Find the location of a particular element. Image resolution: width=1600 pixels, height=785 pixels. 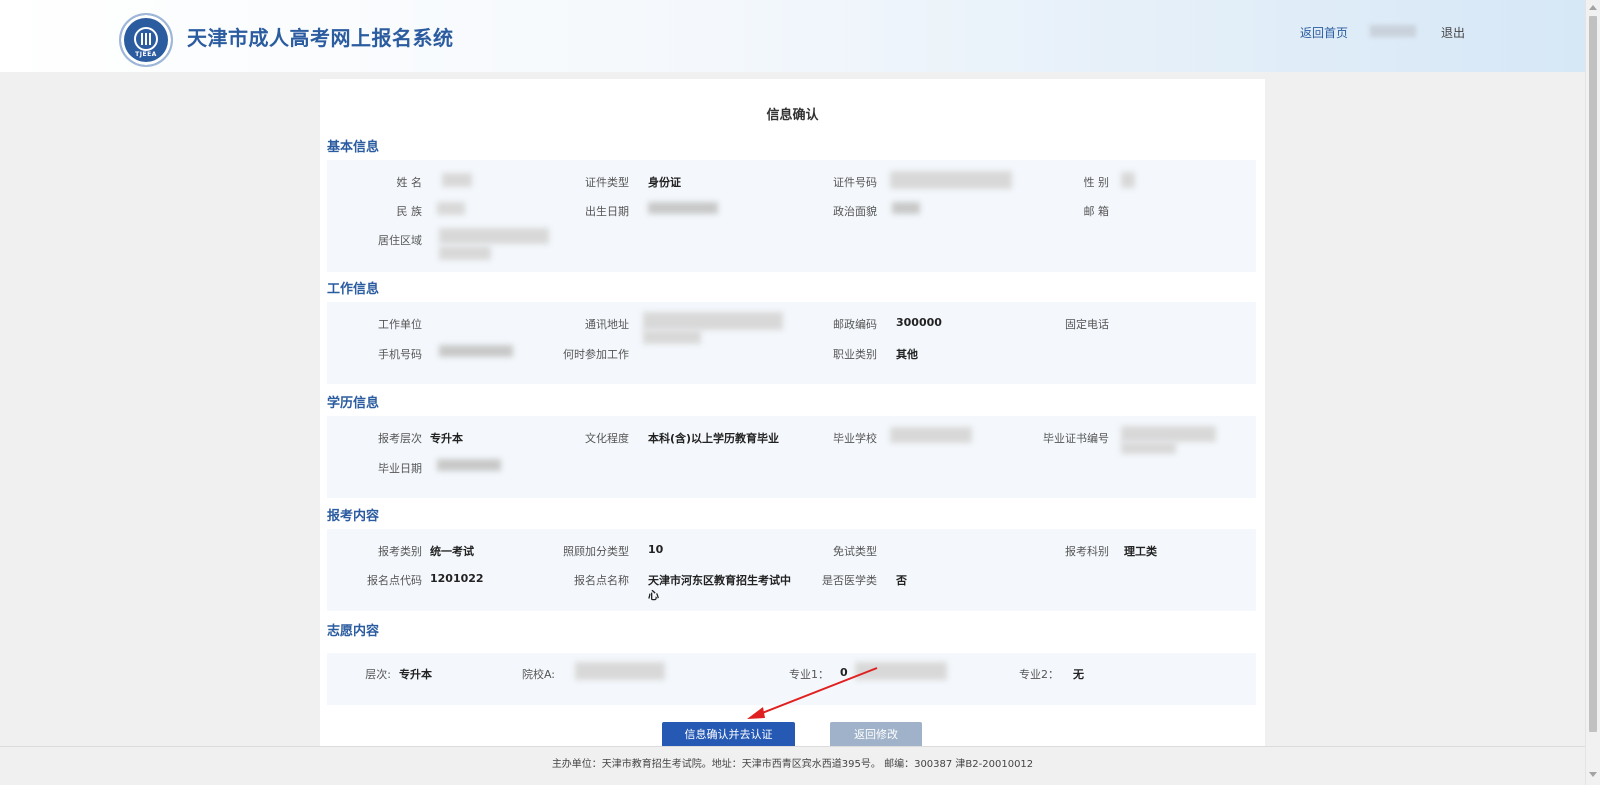

home-link: 返回首页 is located at coordinates (1324, 32).